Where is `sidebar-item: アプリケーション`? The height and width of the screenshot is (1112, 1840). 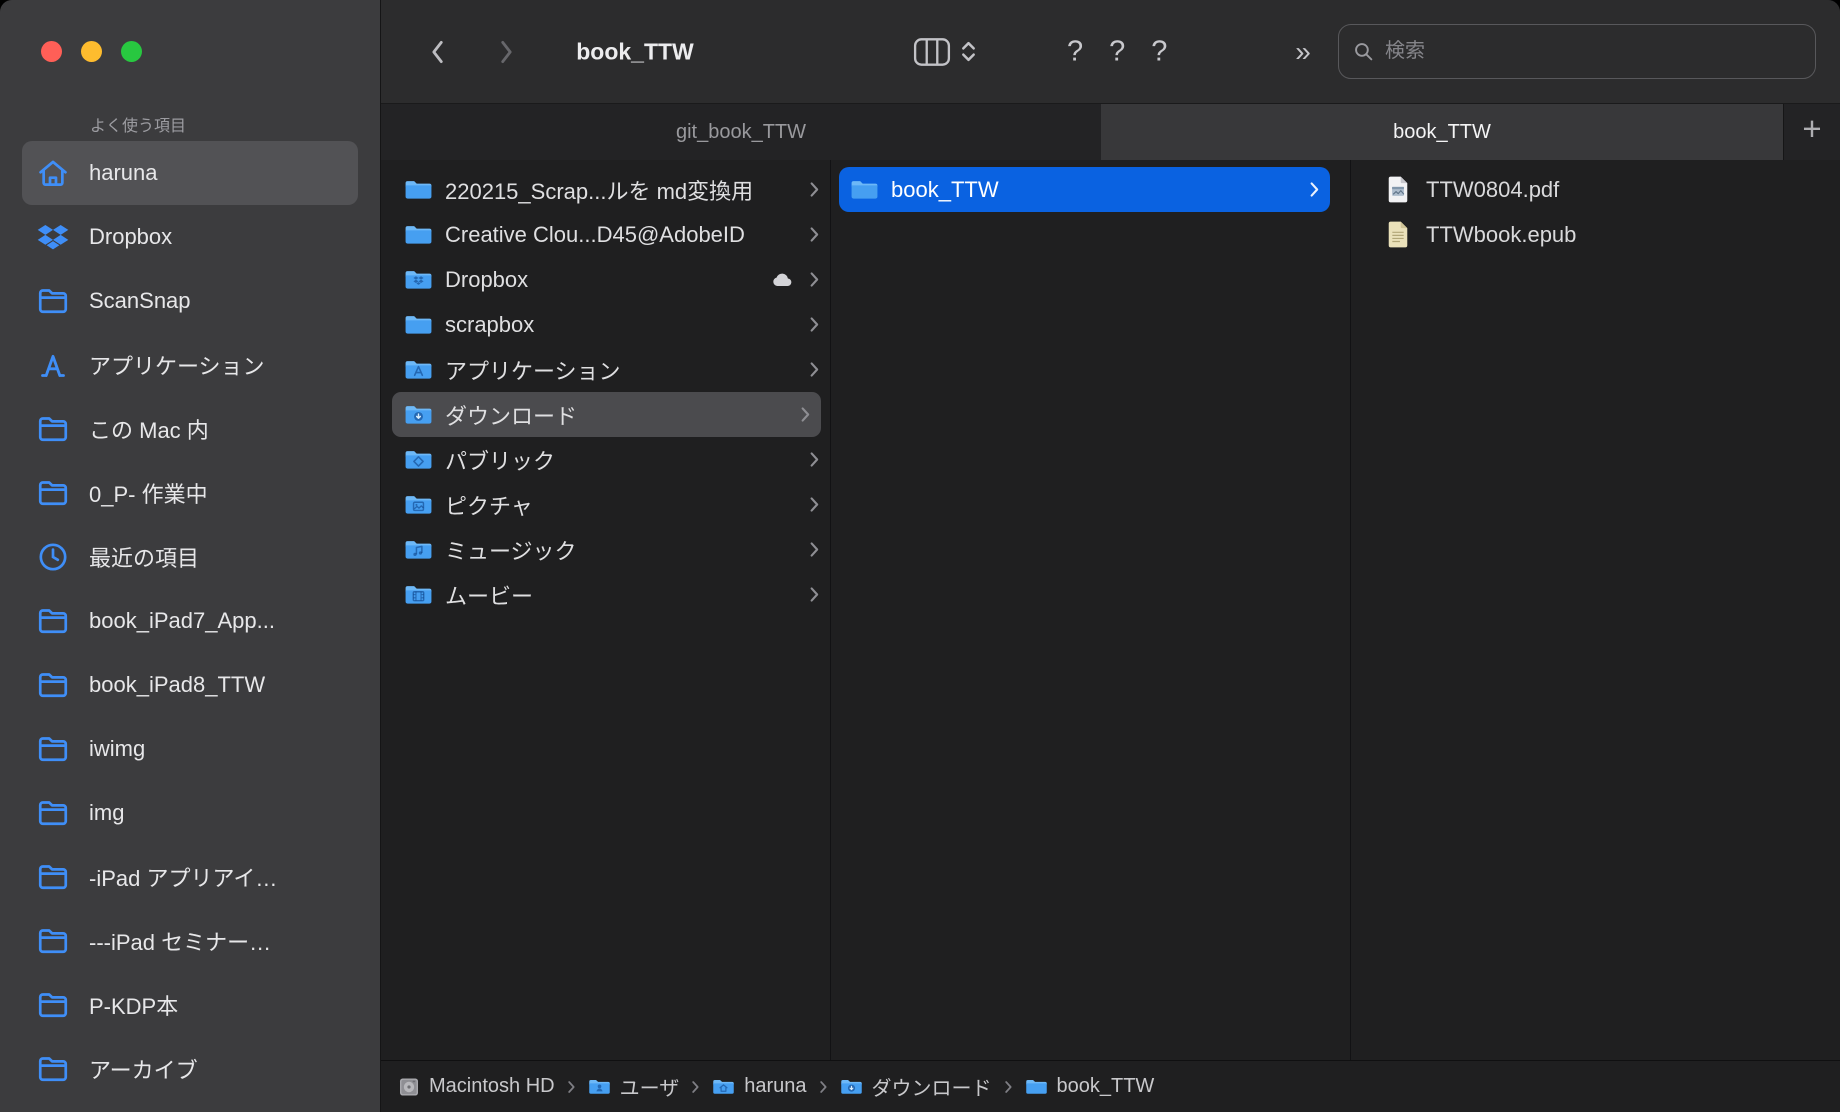 sidebar-item: アプリケーション is located at coordinates (190, 365).